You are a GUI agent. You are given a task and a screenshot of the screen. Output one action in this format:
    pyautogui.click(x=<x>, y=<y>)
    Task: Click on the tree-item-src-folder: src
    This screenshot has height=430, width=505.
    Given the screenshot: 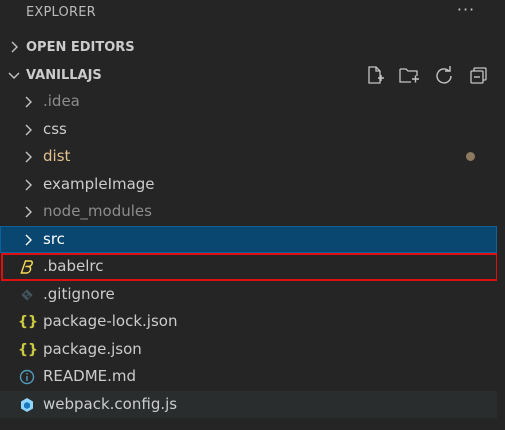 What is the action you would take?
    pyautogui.click(x=248, y=239)
    